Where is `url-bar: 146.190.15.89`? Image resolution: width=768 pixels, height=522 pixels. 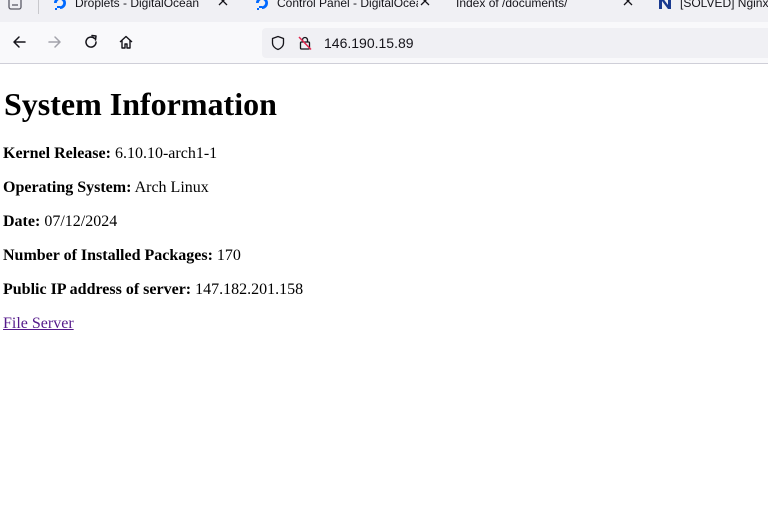
url-bar: 146.190.15.89 is located at coordinates (515, 43).